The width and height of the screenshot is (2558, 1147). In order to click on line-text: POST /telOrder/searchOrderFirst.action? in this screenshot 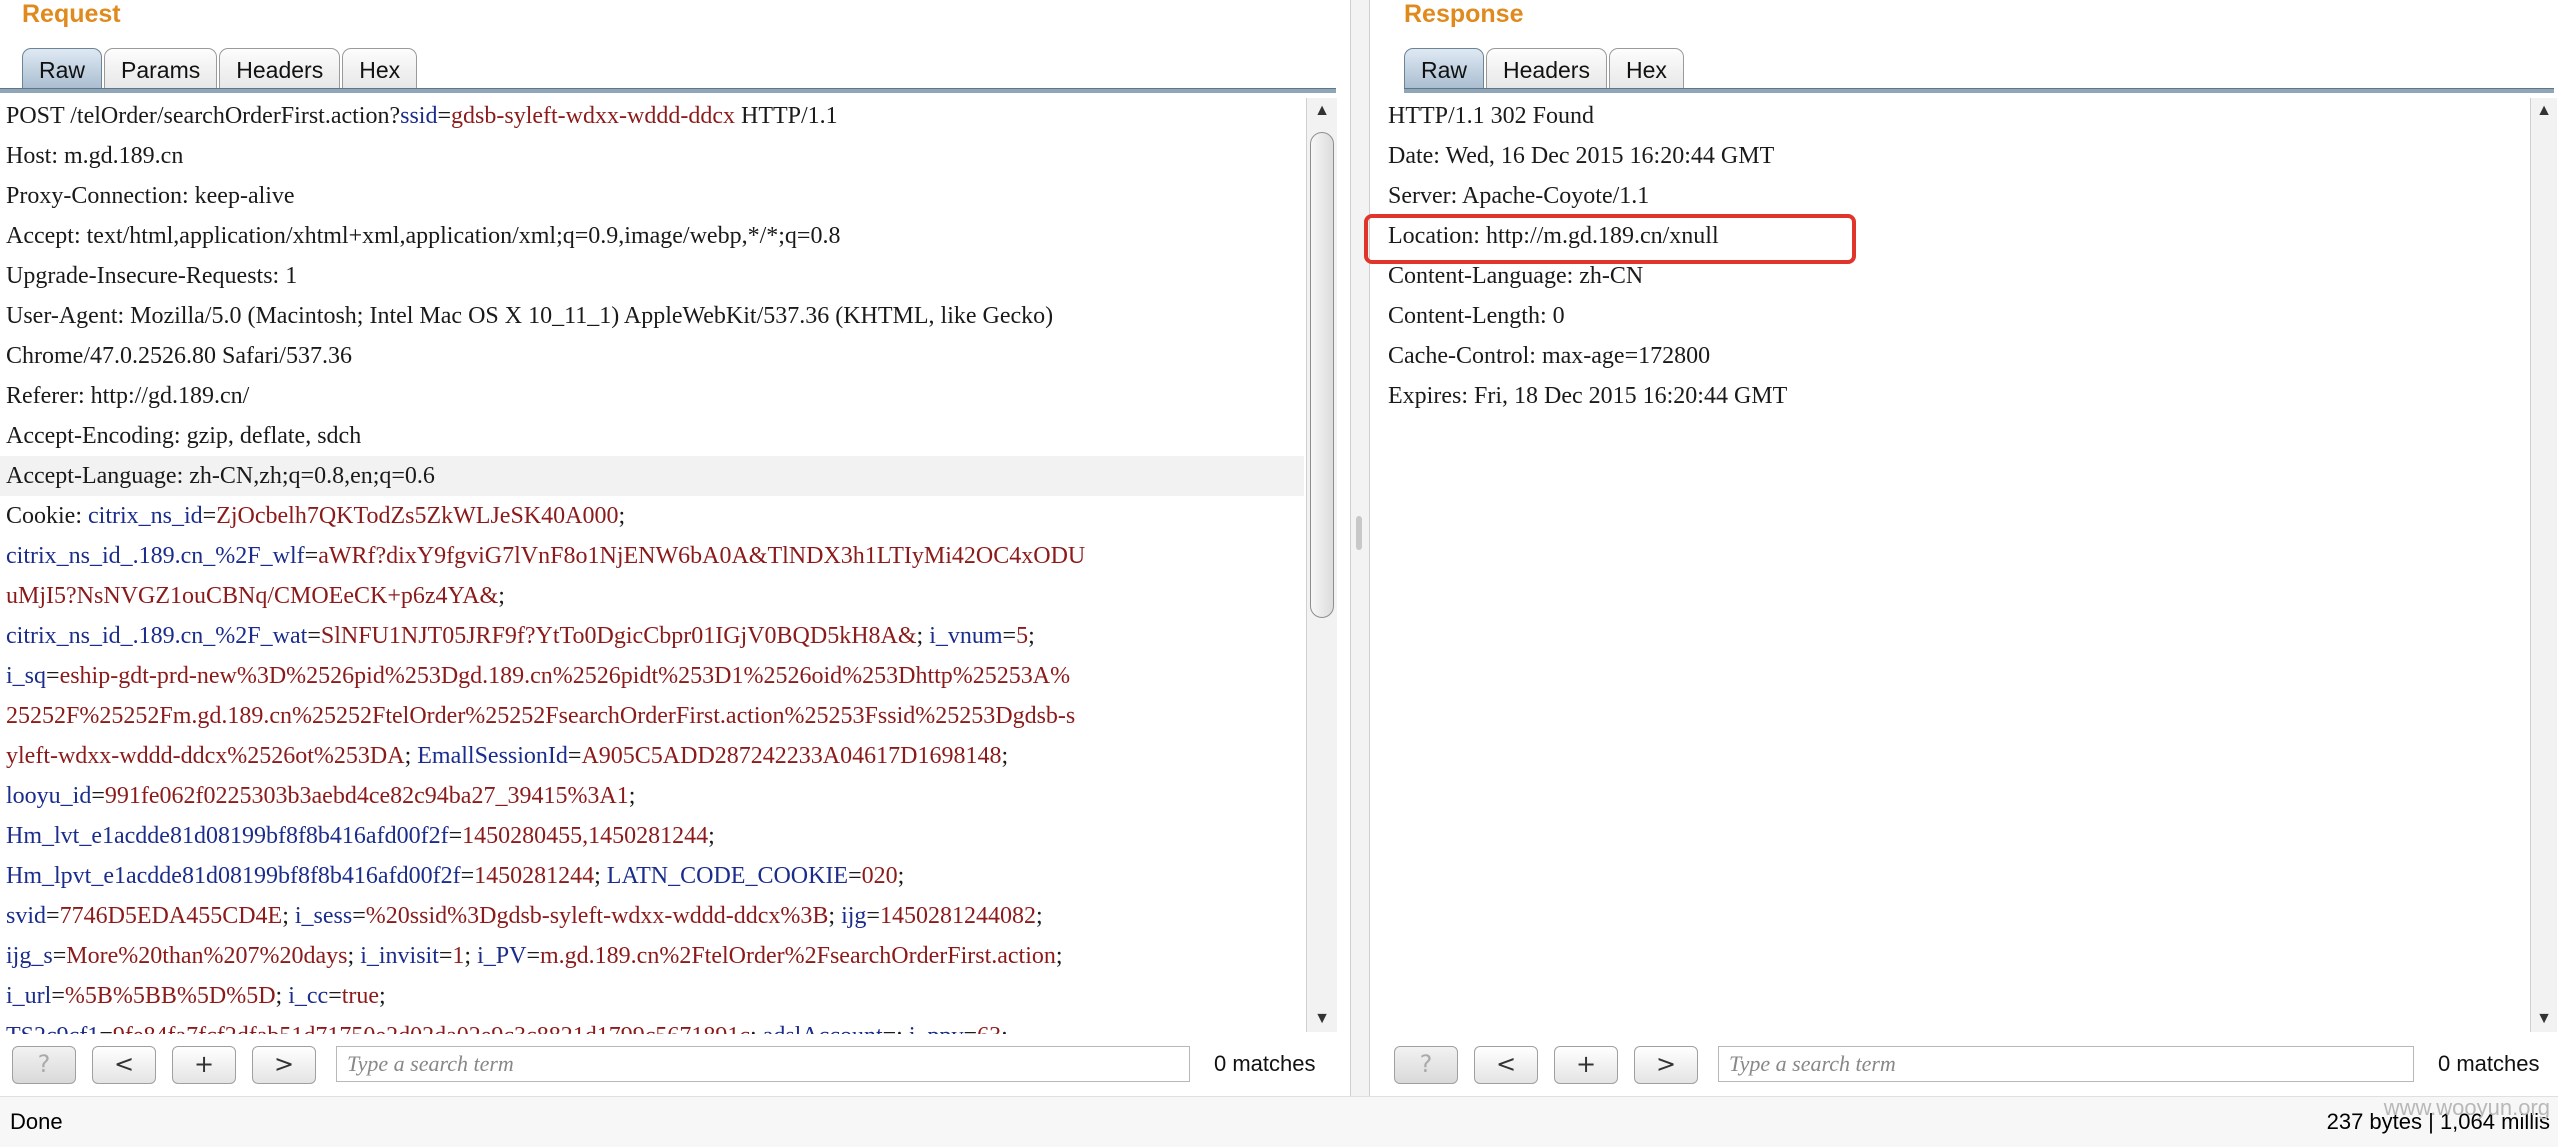, I will do `click(203, 116)`.